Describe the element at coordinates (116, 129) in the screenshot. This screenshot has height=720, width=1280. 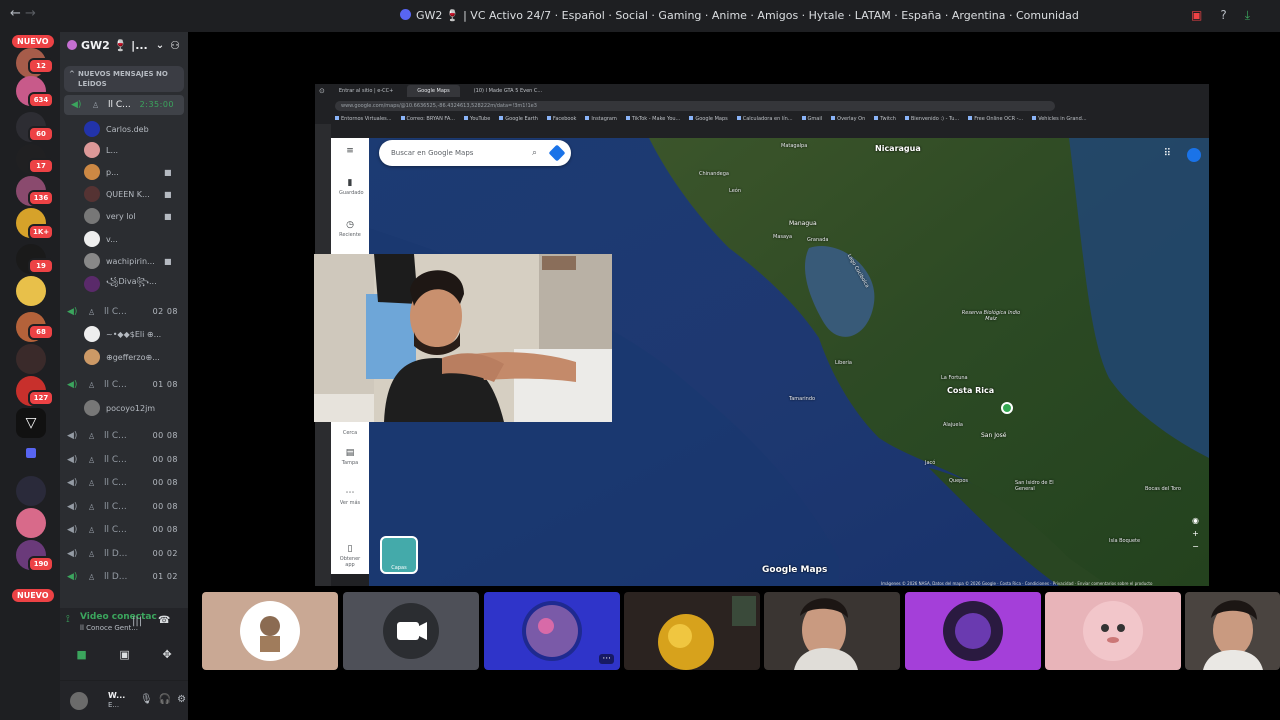
I see `voice-member: Carlos.deb` at that location.